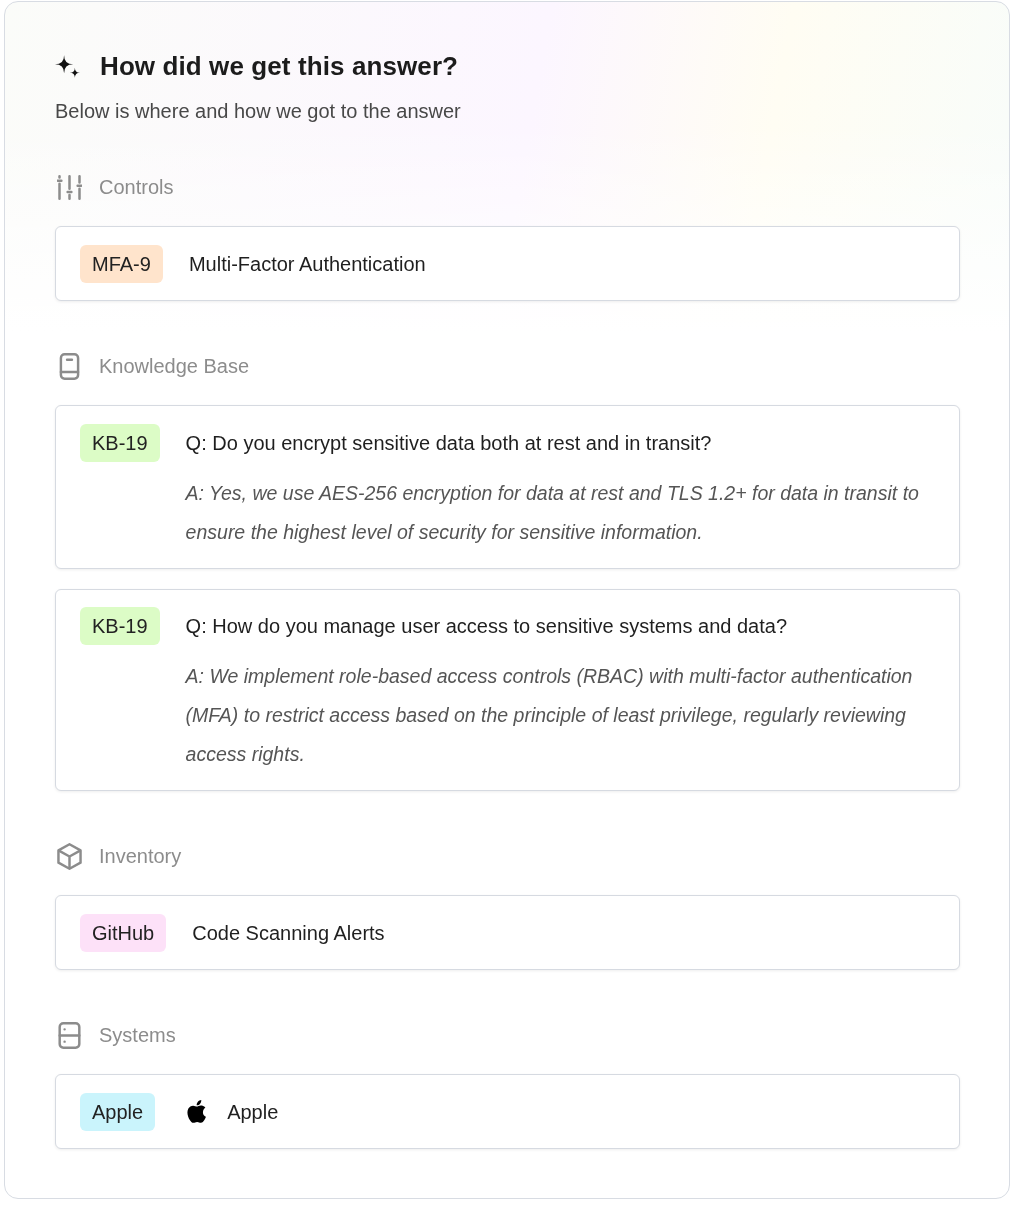 The height and width of the screenshot is (1207, 1015). Describe the element at coordinates (121, 263) in the screenshot. I see `source-tag: MFA-9` at that location.